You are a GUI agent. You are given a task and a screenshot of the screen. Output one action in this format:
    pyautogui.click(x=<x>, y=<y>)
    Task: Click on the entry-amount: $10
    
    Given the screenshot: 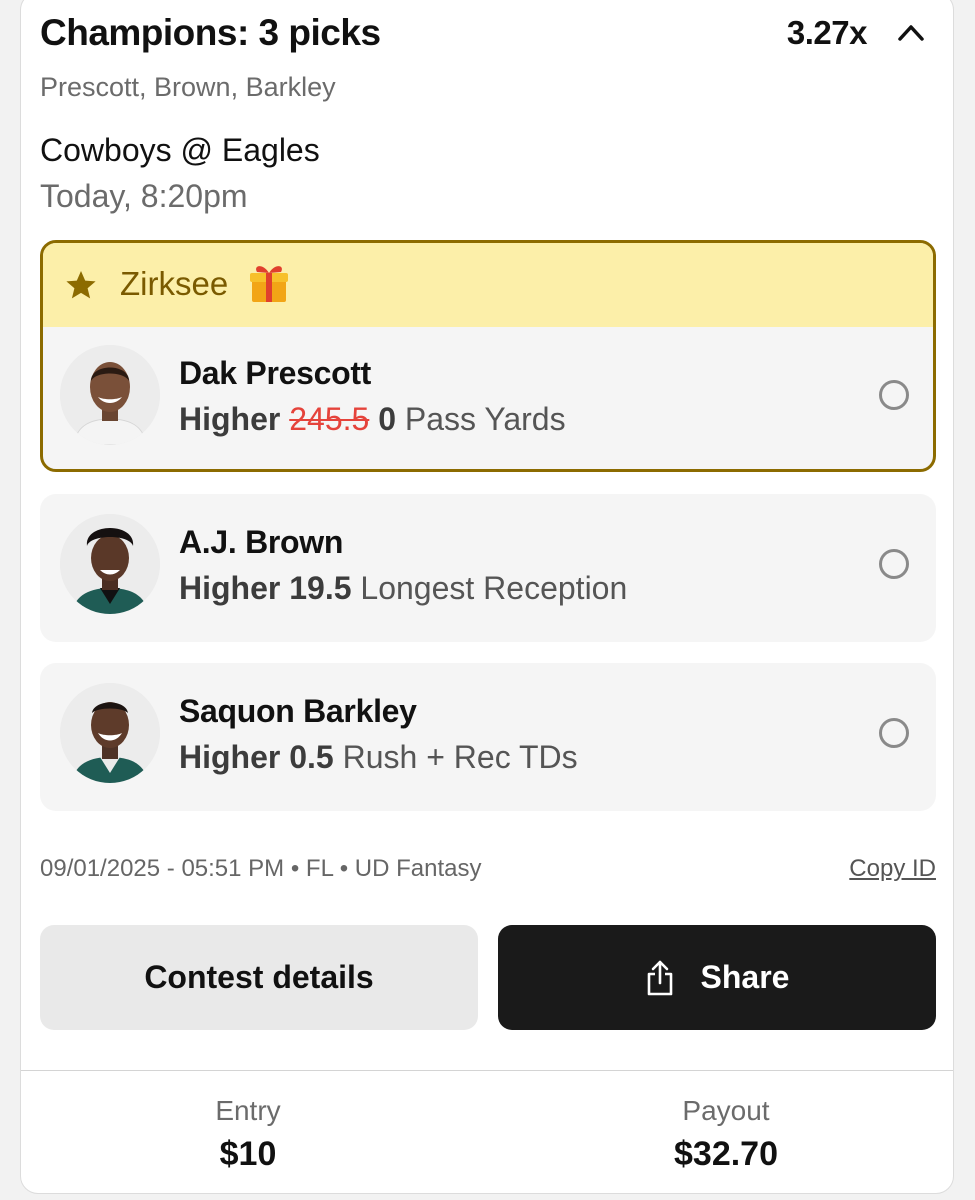 What is the action you would take?
    pyautogui.click(x=248, y=1154)
    